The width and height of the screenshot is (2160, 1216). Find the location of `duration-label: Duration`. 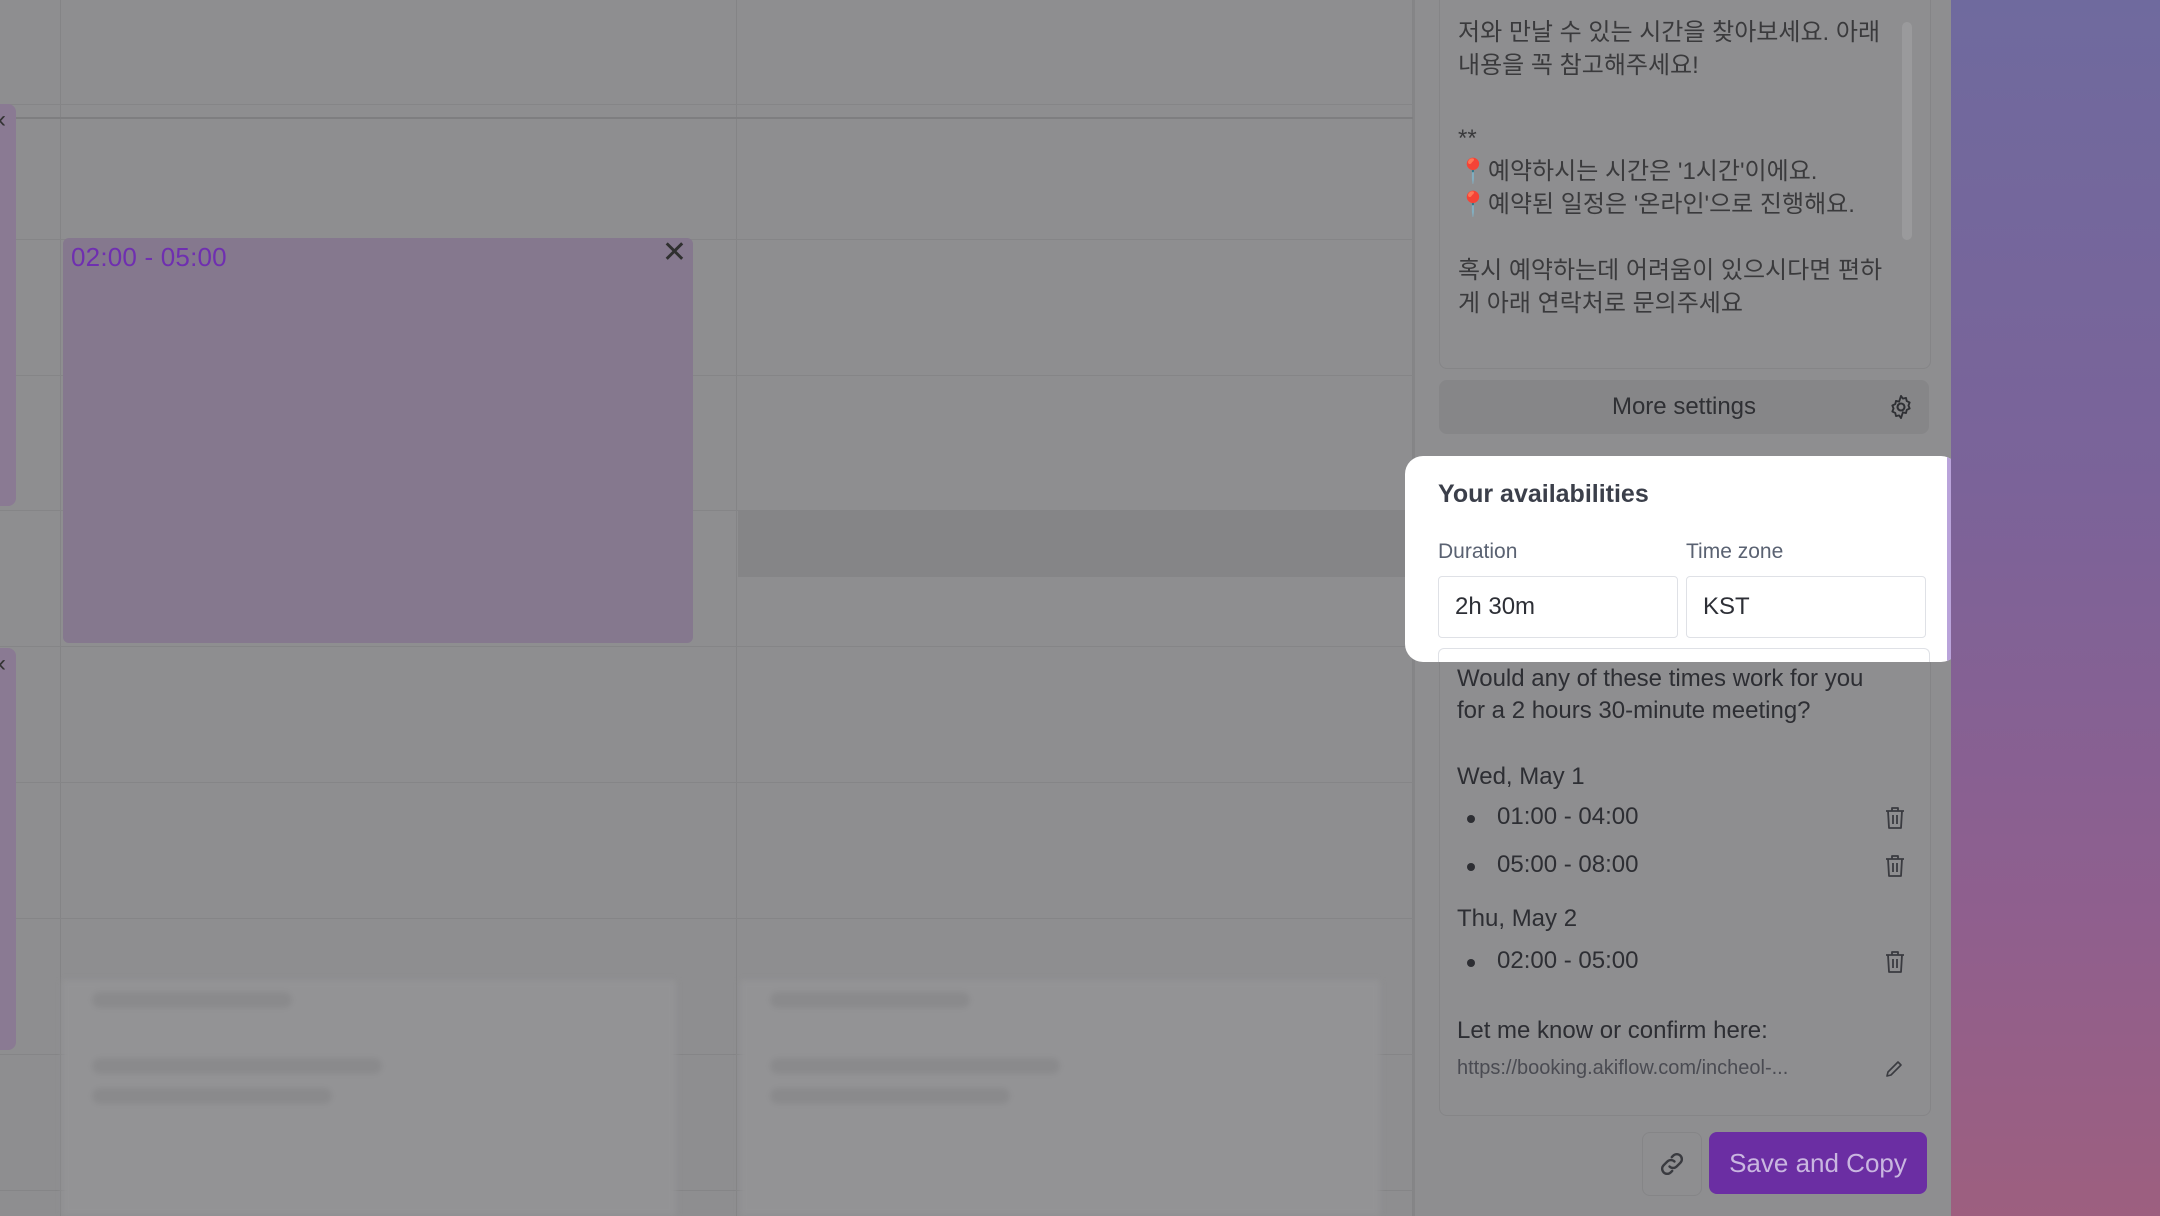

duration-label: Duration is located at coordinates (1478, 551).